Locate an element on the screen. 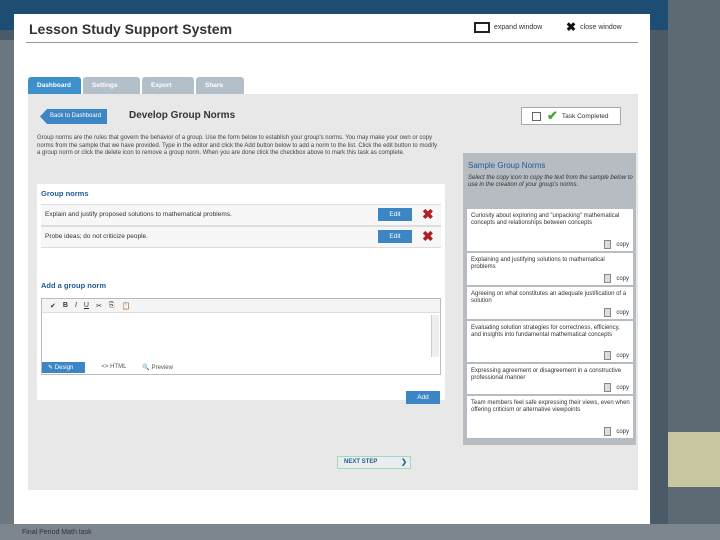 The image size is (720, 540). title-divider is located at coordinates (332, 42).